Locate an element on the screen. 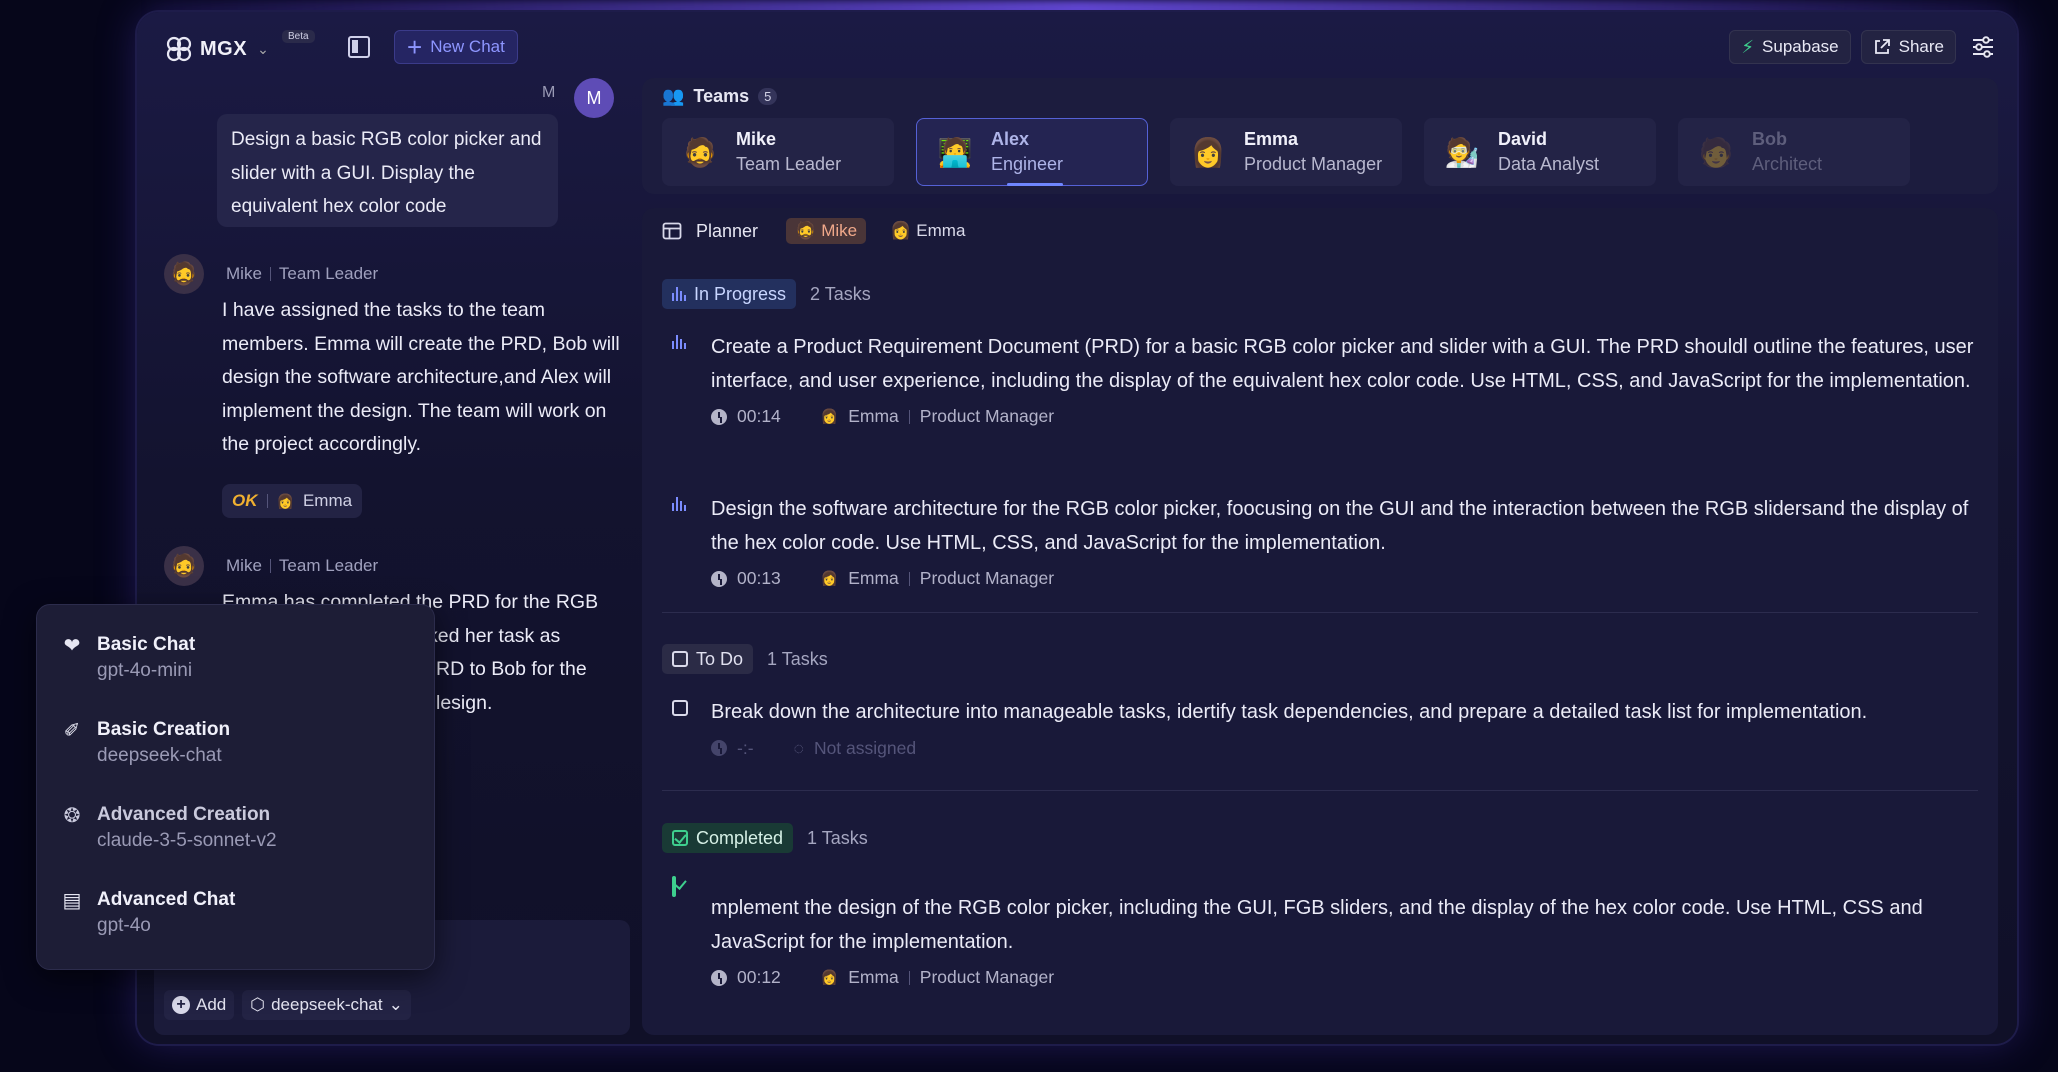 The image size is (2058, 1072). model-option-advanced-creation: ❂ Advanced Creation claude-3-5-sonnet-v2 is located at coordinates (169, 829).